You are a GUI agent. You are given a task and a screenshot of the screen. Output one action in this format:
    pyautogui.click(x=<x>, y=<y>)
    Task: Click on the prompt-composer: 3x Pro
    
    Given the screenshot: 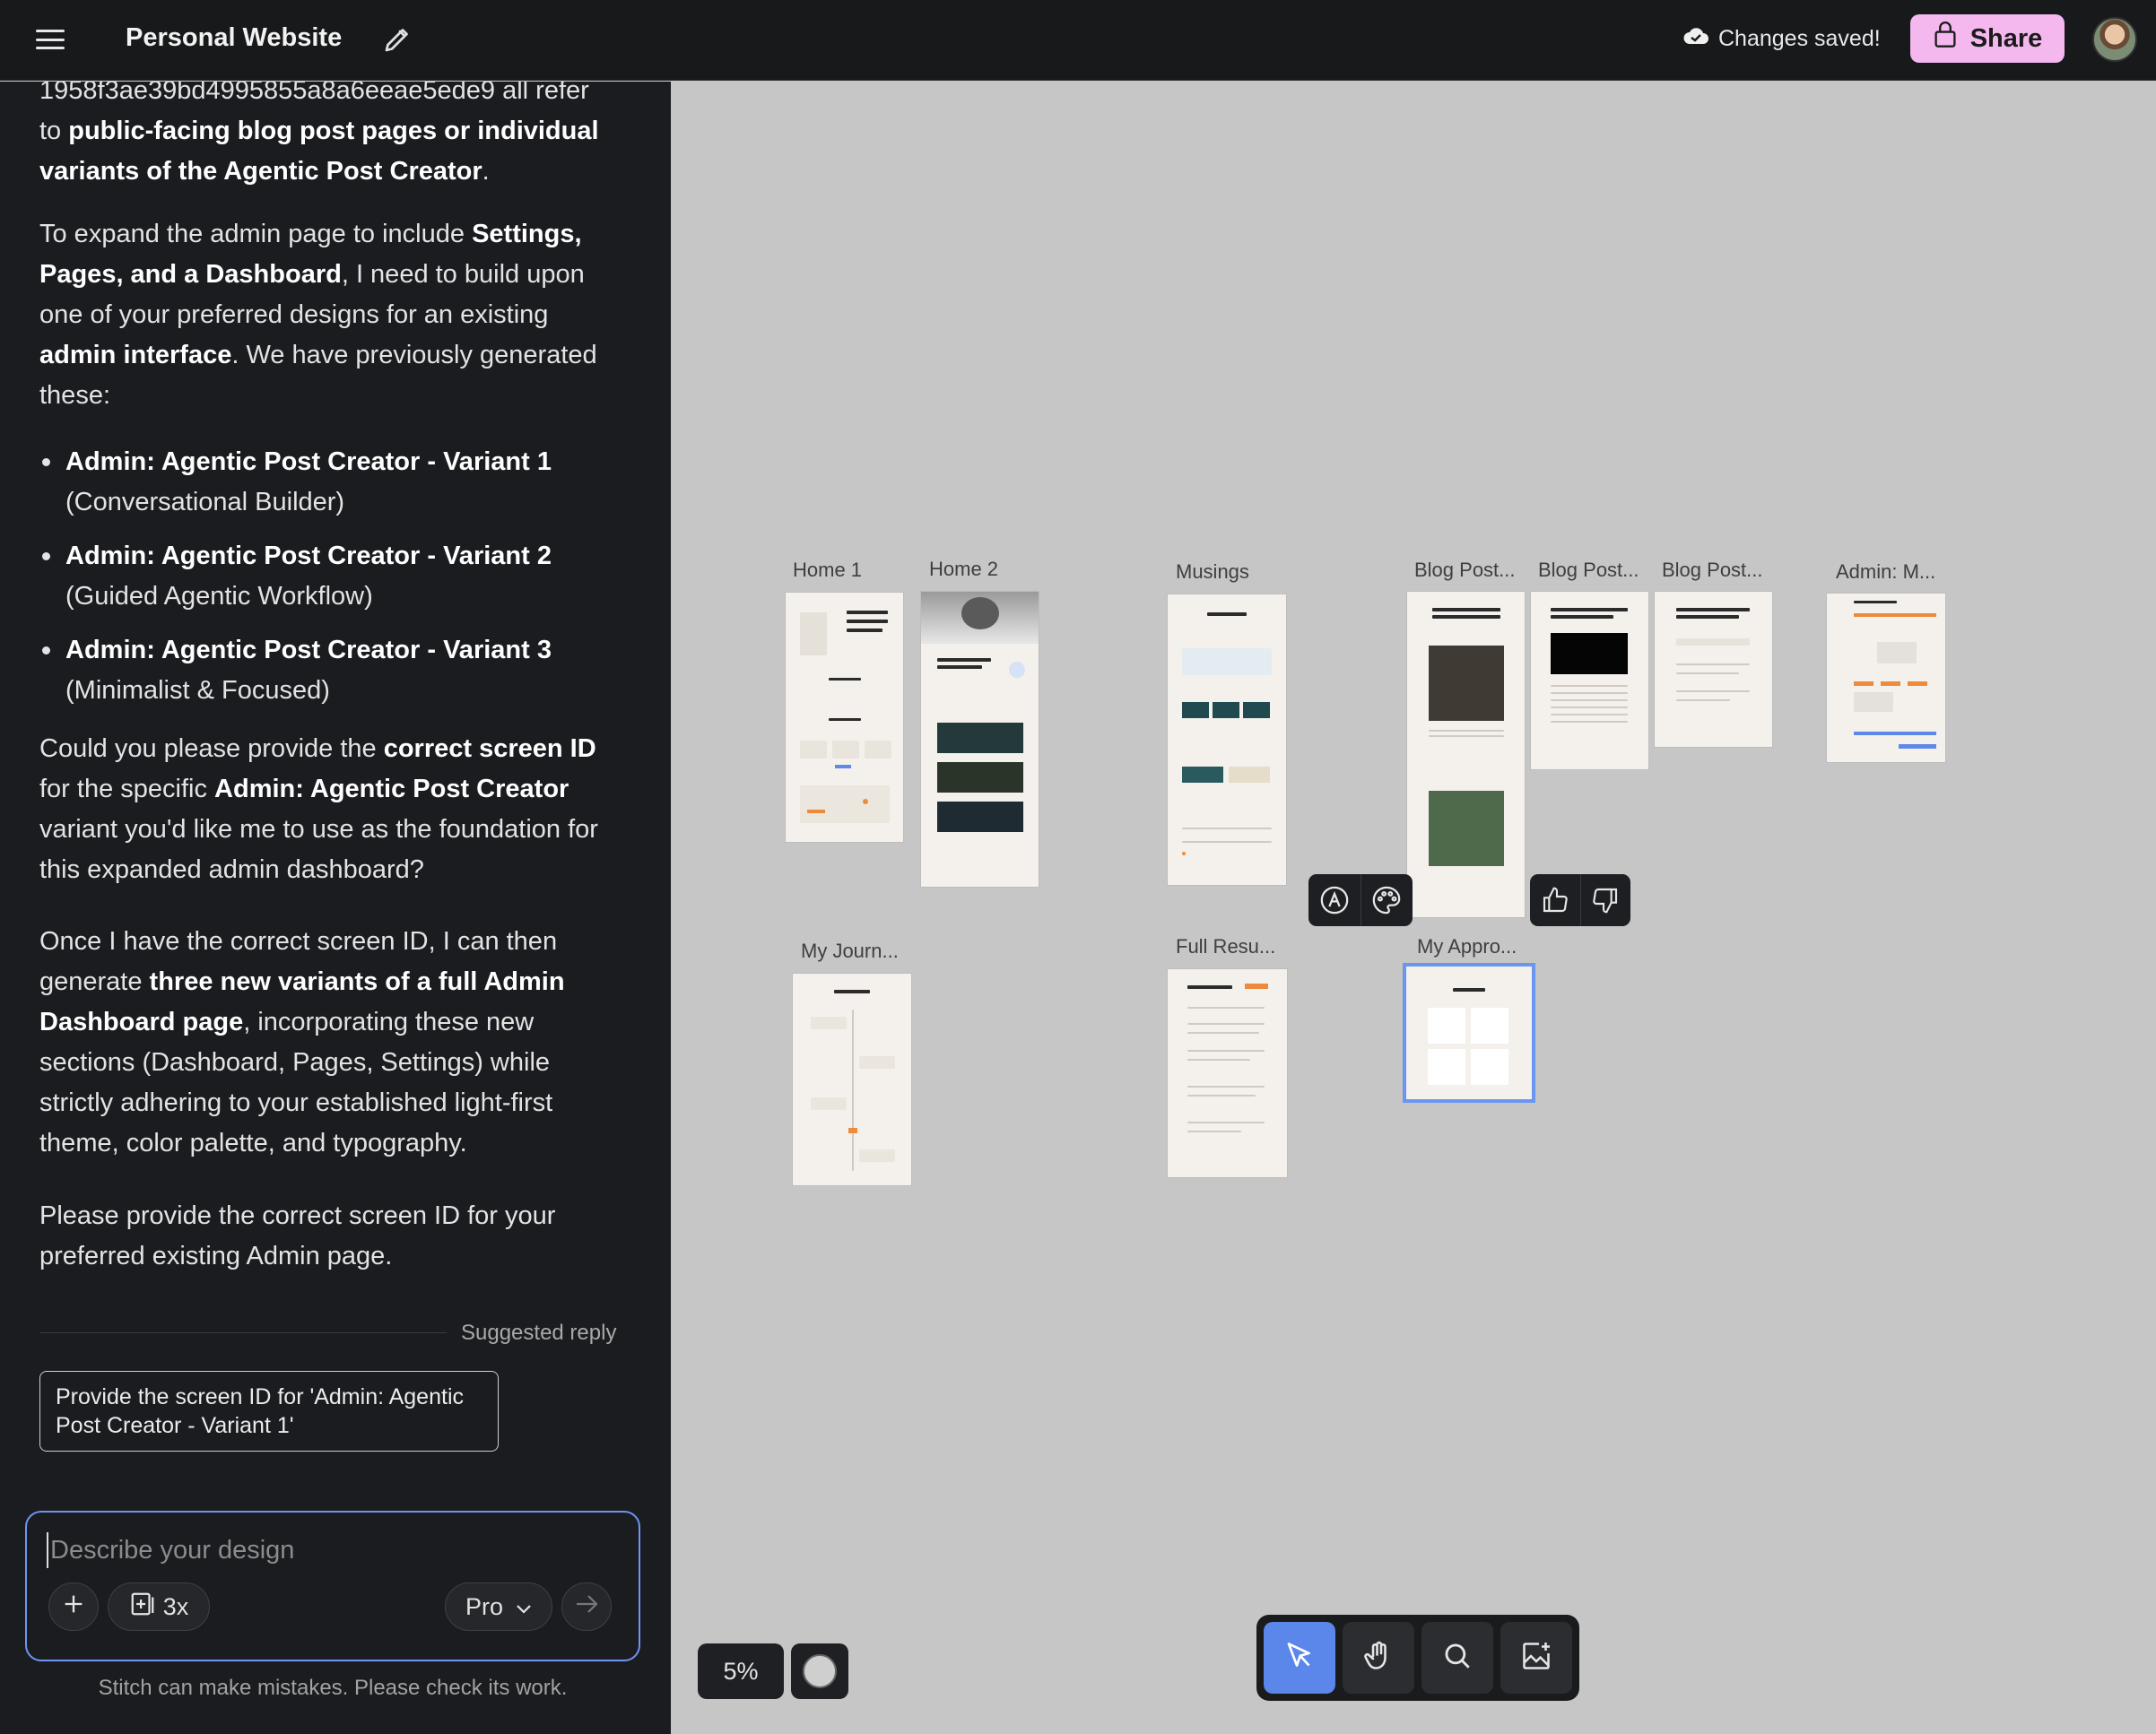 What is the action you would take?
    pyautogui.click(x=332, y=1586)
    